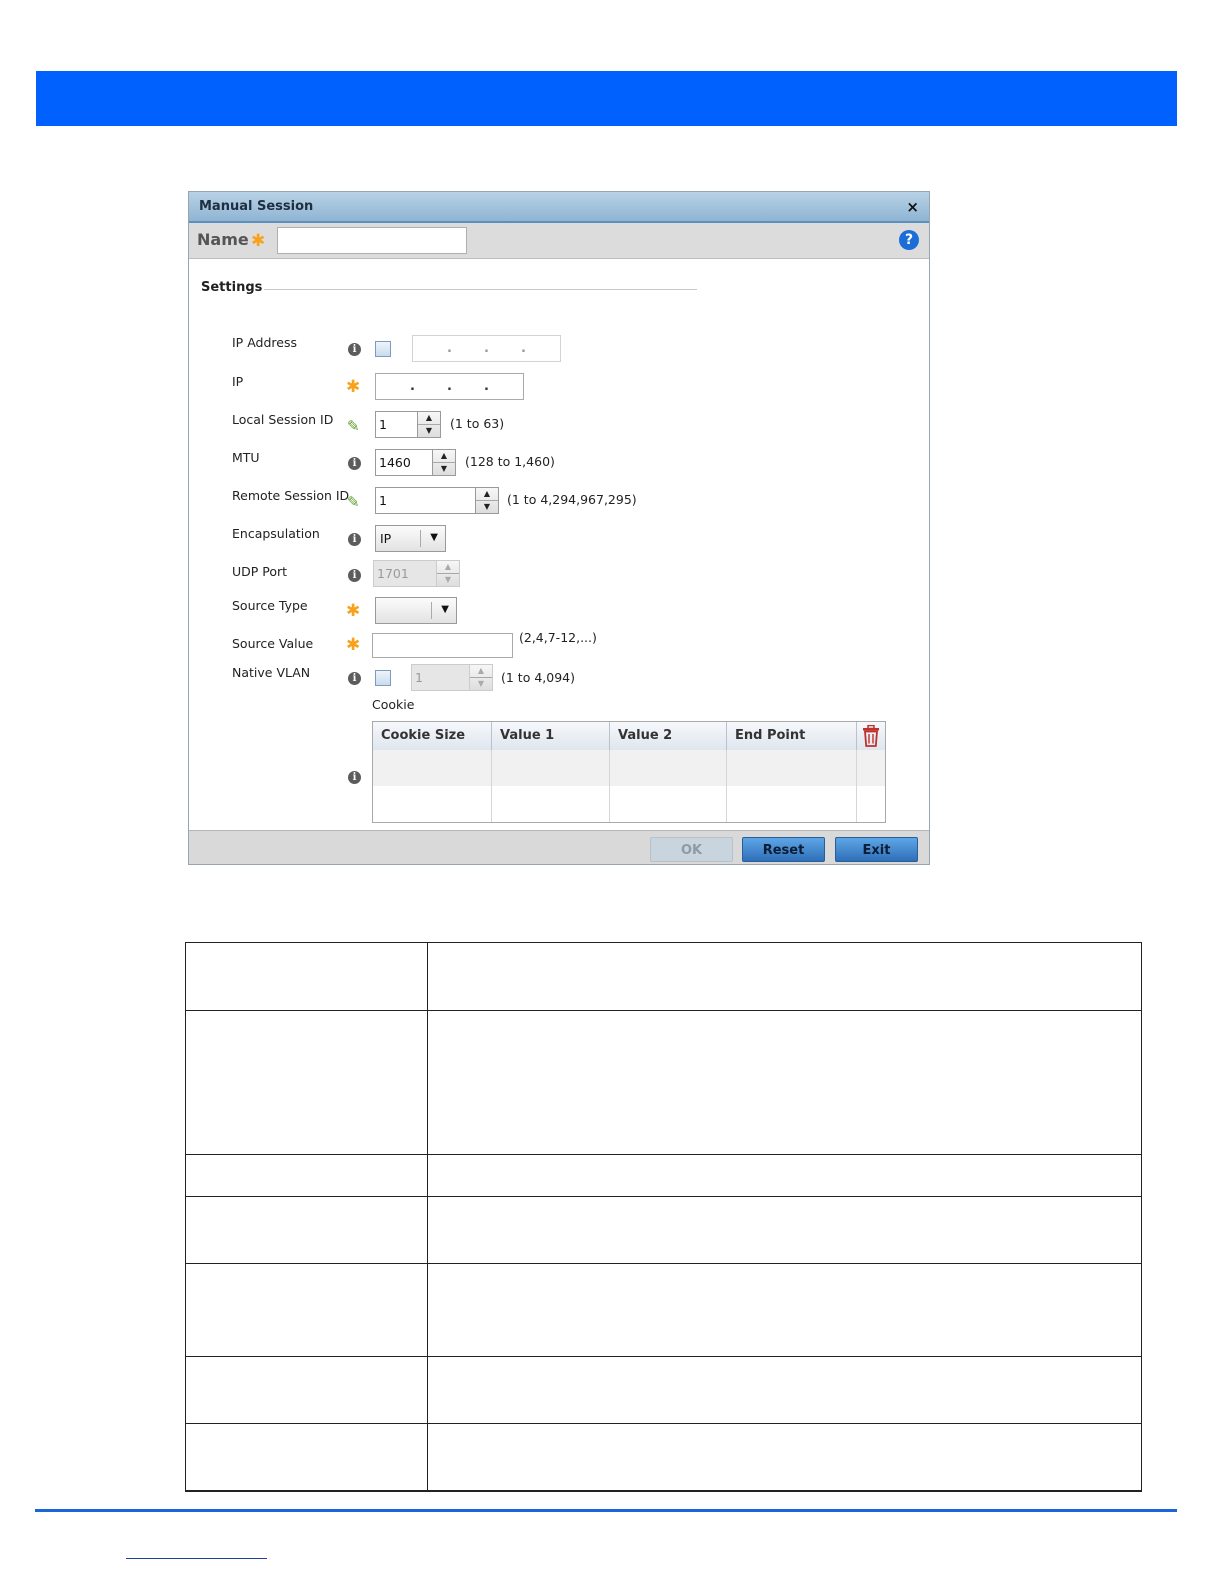  What do you see at coordinates (256, 206) in the screenshot?
I see `dialog-title: Manual Session` at bounding box center [256, 206].